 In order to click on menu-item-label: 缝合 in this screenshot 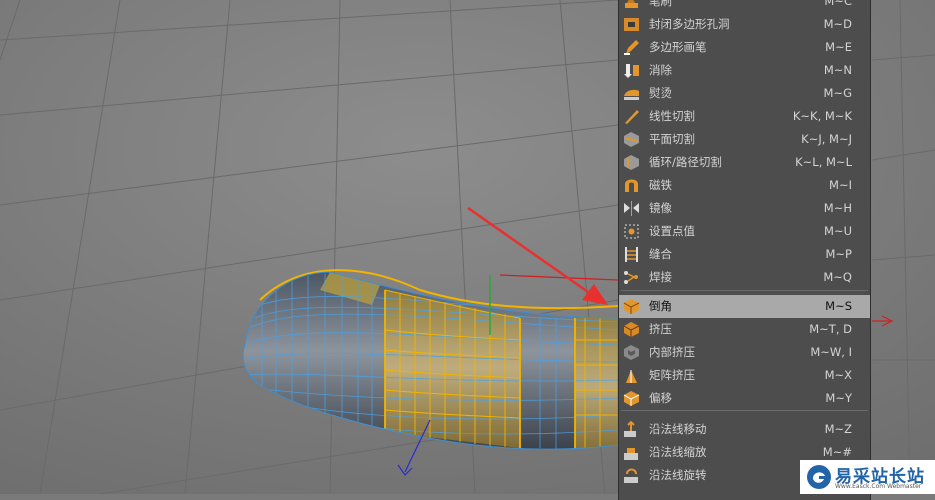, I will do `click(660, 254)`.